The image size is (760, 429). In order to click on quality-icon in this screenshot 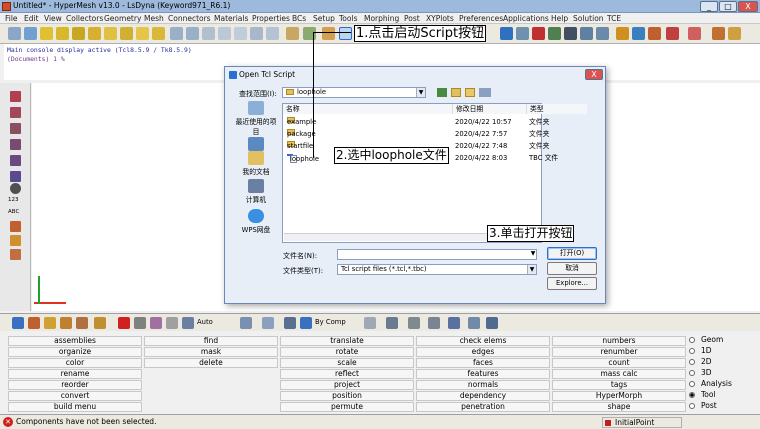, I will do `click(506, 33)`.